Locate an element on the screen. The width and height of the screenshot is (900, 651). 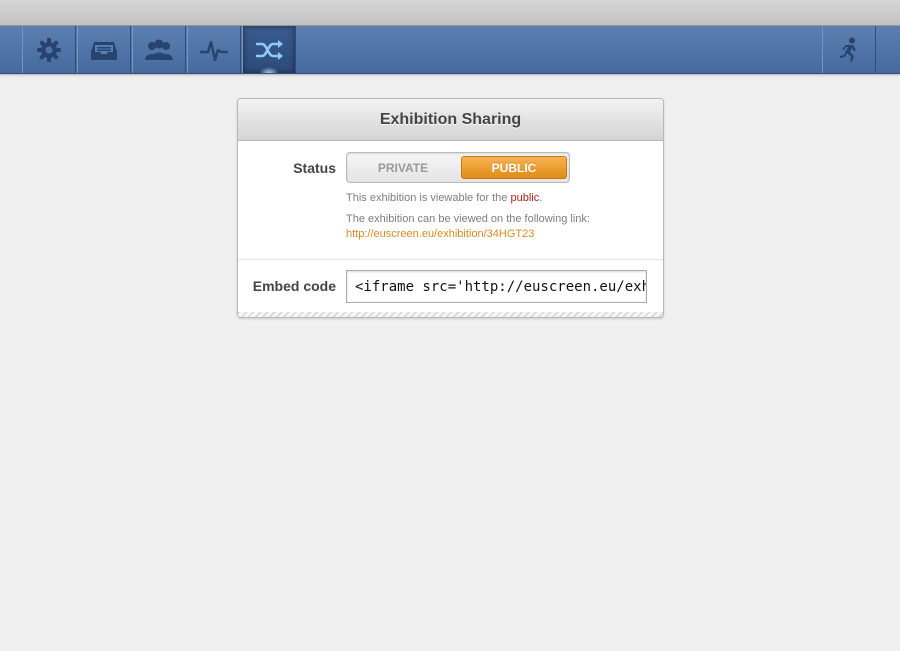
status-label: Status is located at coordinates (314, 168).